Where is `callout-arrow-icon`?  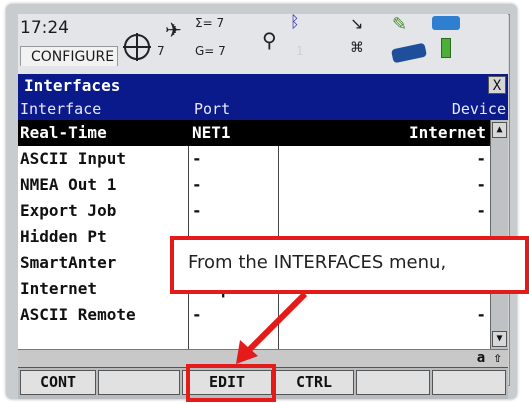
callout-arrow-icon is located at coordinates (272, 327).